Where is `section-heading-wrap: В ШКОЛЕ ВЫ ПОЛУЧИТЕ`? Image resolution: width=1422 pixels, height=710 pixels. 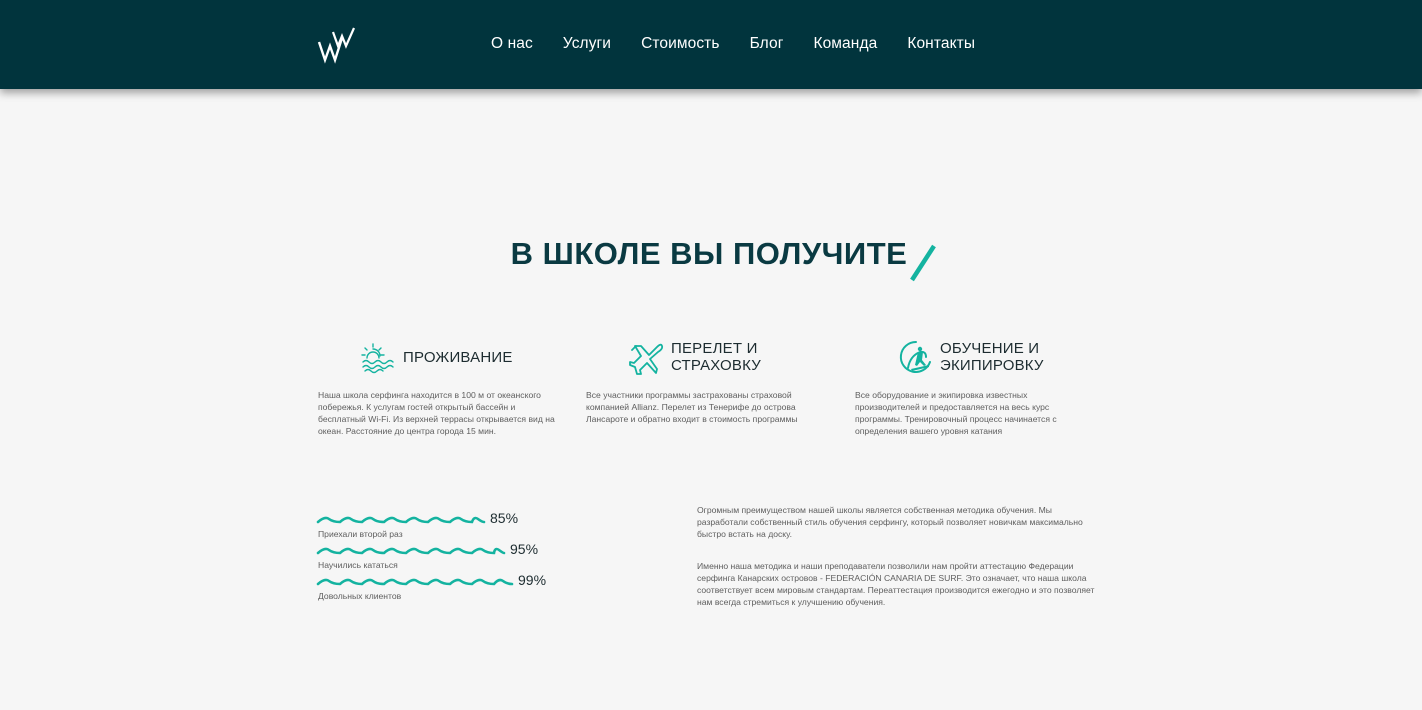
section-heading-wrap: В ШКОЛЕ ВЫ ПОЛУЧИТЕ is located at coordinates (711, 254).